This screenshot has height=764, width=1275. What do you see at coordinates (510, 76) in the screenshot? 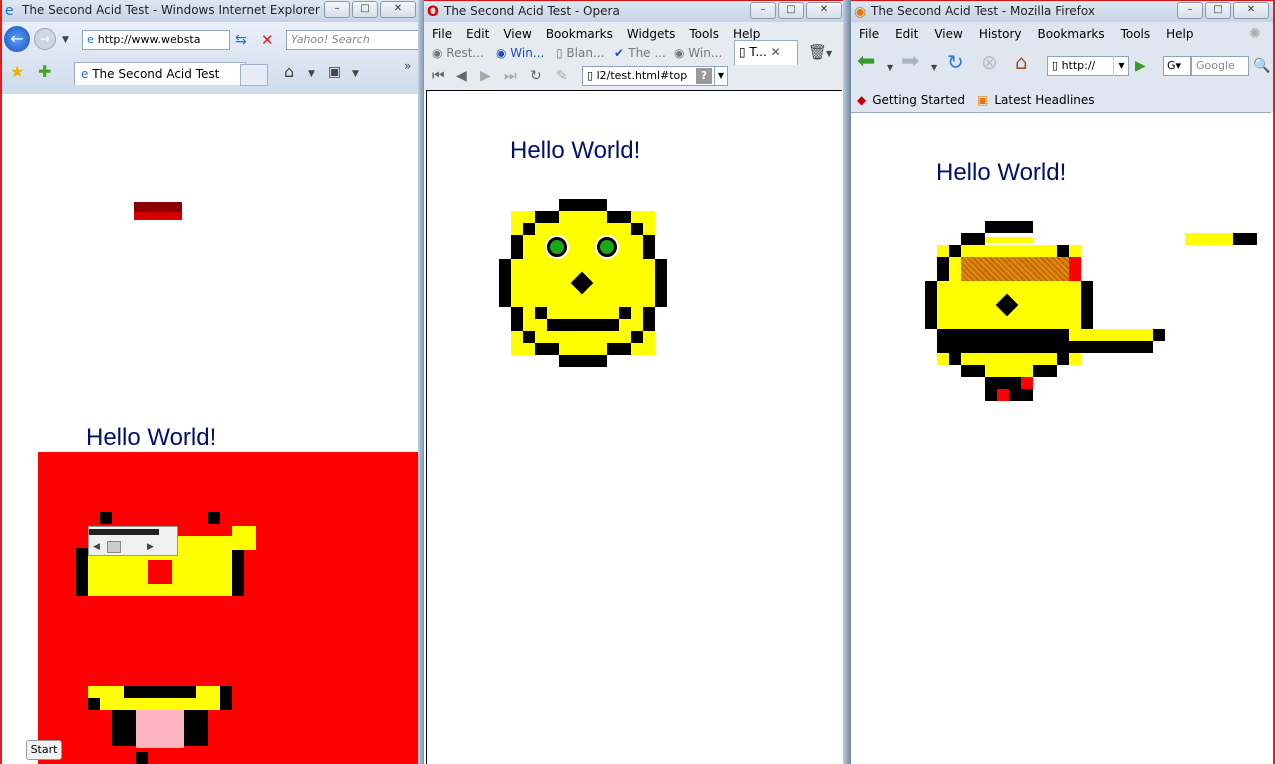
I see `fast-forward-icon: ⏭` at bounding box center [510, 76].